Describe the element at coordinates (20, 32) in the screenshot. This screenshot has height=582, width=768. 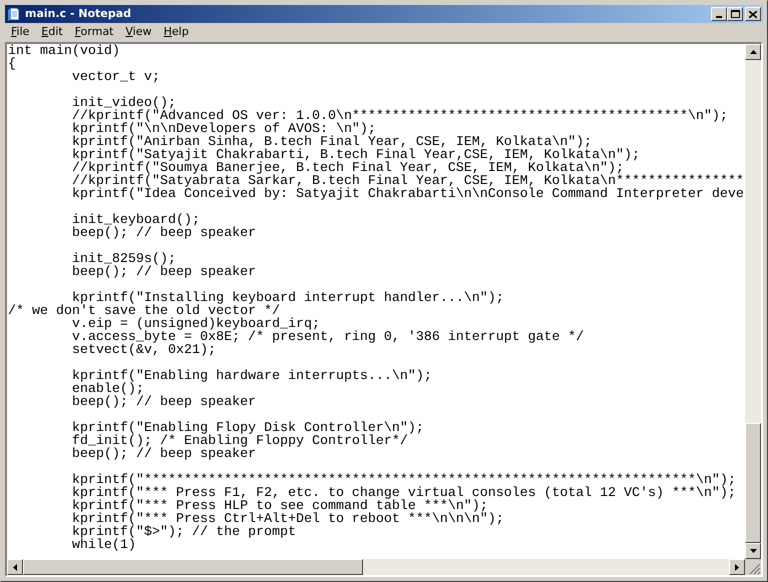
I see `menu-item: File` at that location.